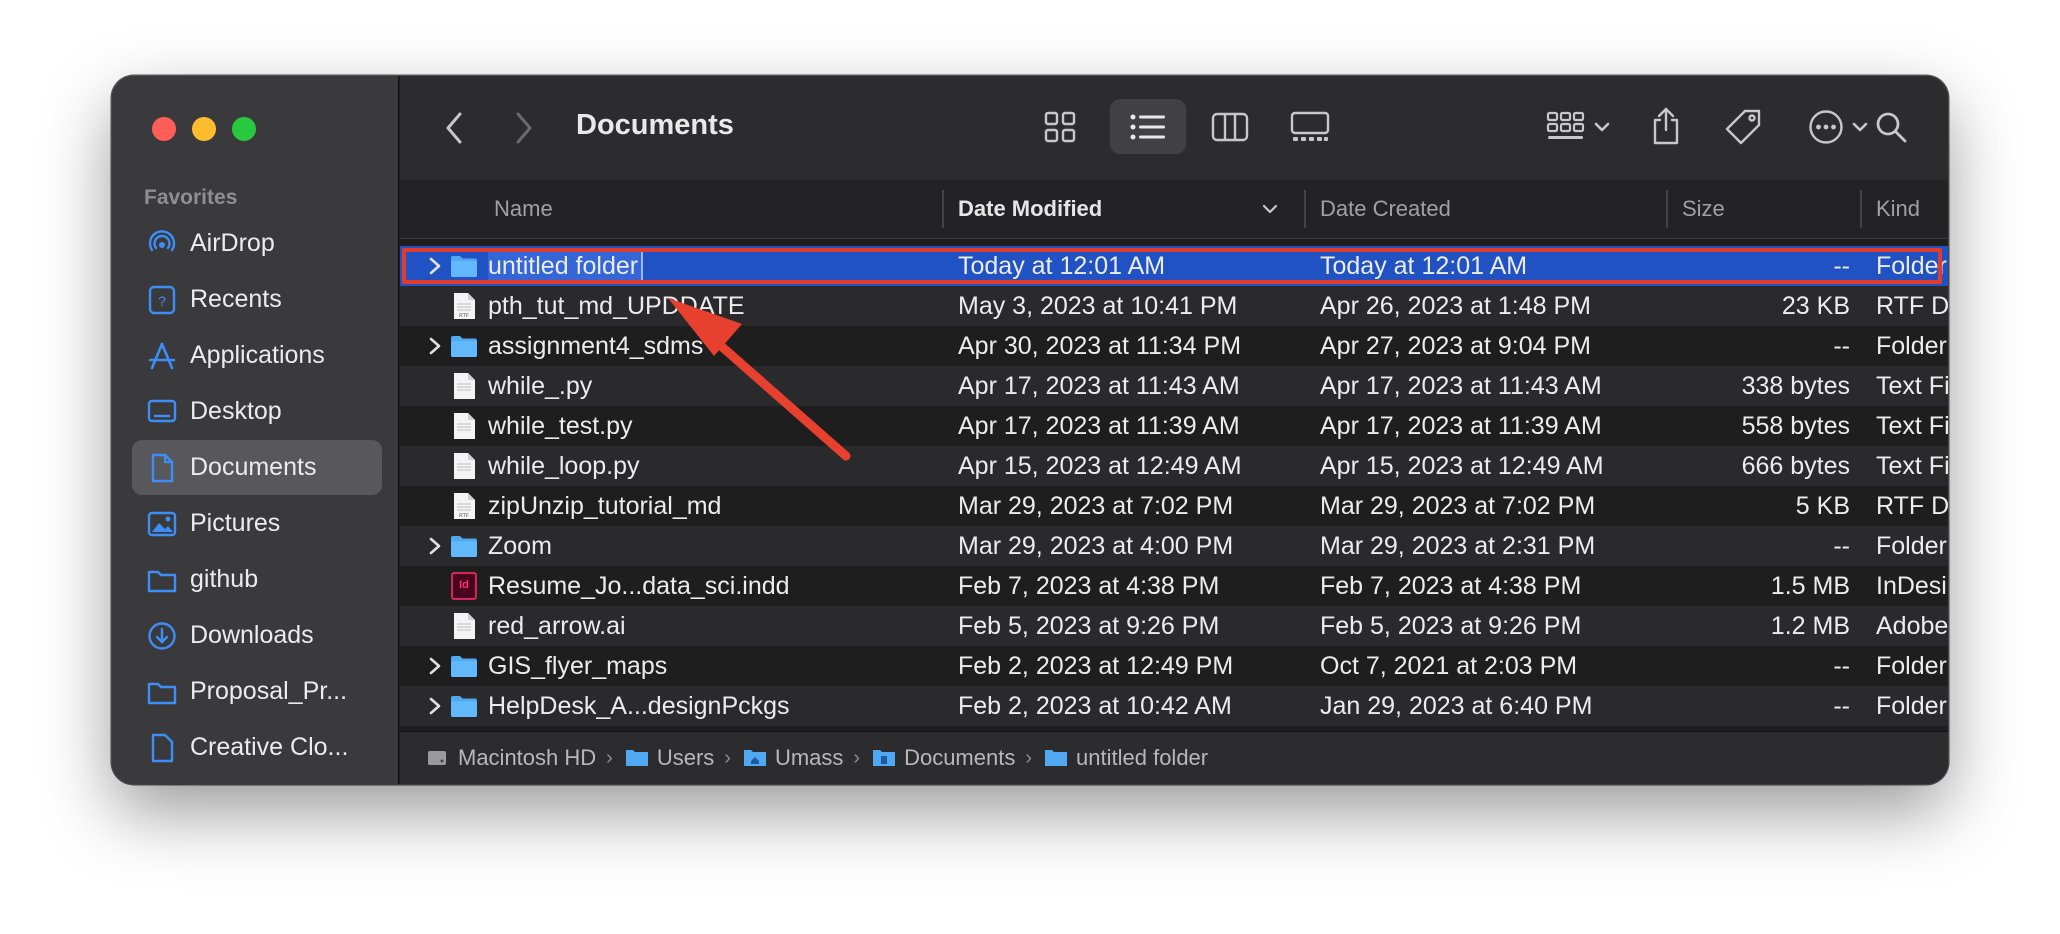 This screenshot has width=2060, height=934. Describe the element at coordinates (759, 379) in the screenshot. I see `annotation-arrow` at that location.